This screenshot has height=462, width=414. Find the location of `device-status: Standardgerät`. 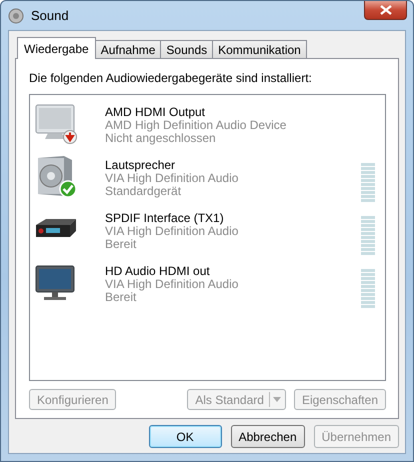

device-status: Standardgerät is located at coordinates (143, 191).